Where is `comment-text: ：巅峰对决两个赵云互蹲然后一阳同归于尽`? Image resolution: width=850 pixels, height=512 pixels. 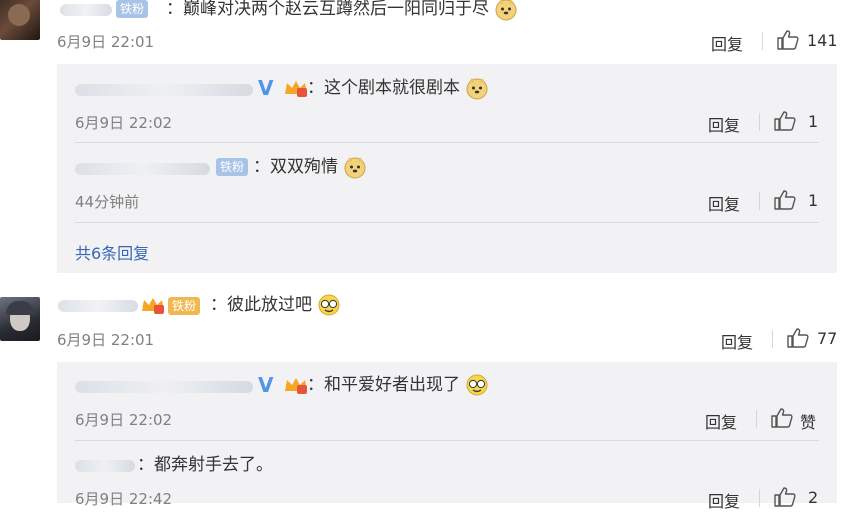 comment-text: ：巅峰对决两个赵云互蹲然后一阳同归于尽 is located at coordinates (342, 10).